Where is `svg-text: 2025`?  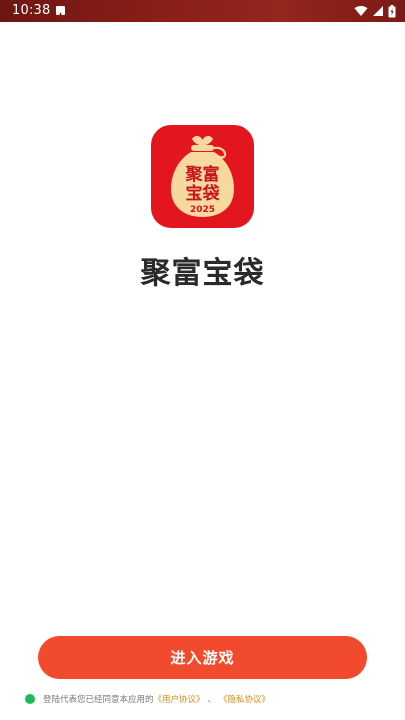
svg-text: 2025 is located at coordinates (202, 210).